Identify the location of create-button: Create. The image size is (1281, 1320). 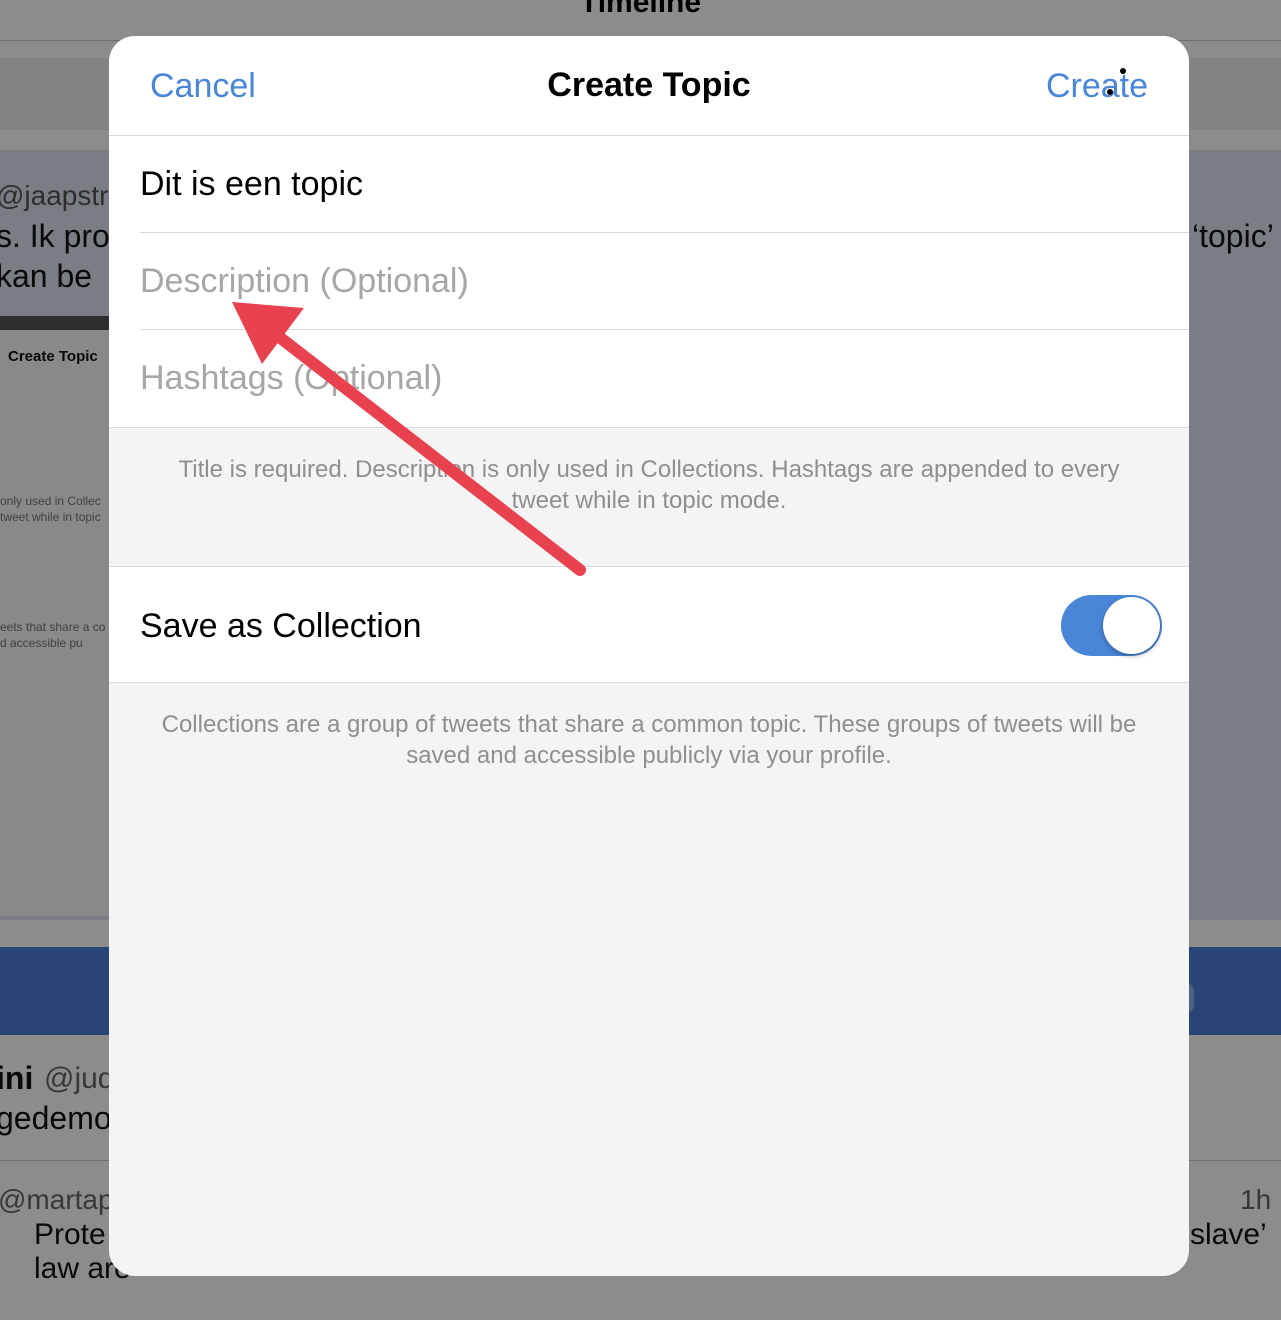
(1097, 86).